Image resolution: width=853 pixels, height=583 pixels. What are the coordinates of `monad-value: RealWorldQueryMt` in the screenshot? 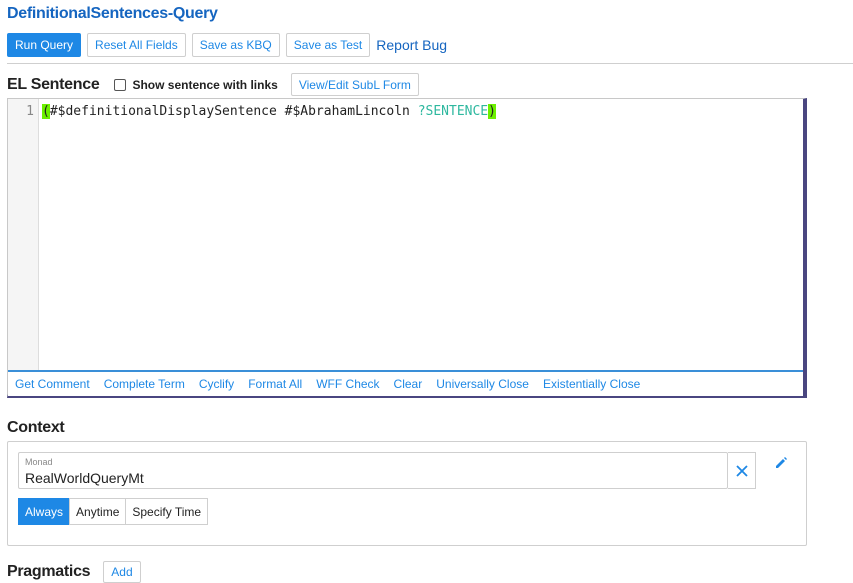 It's located at (84, 478).